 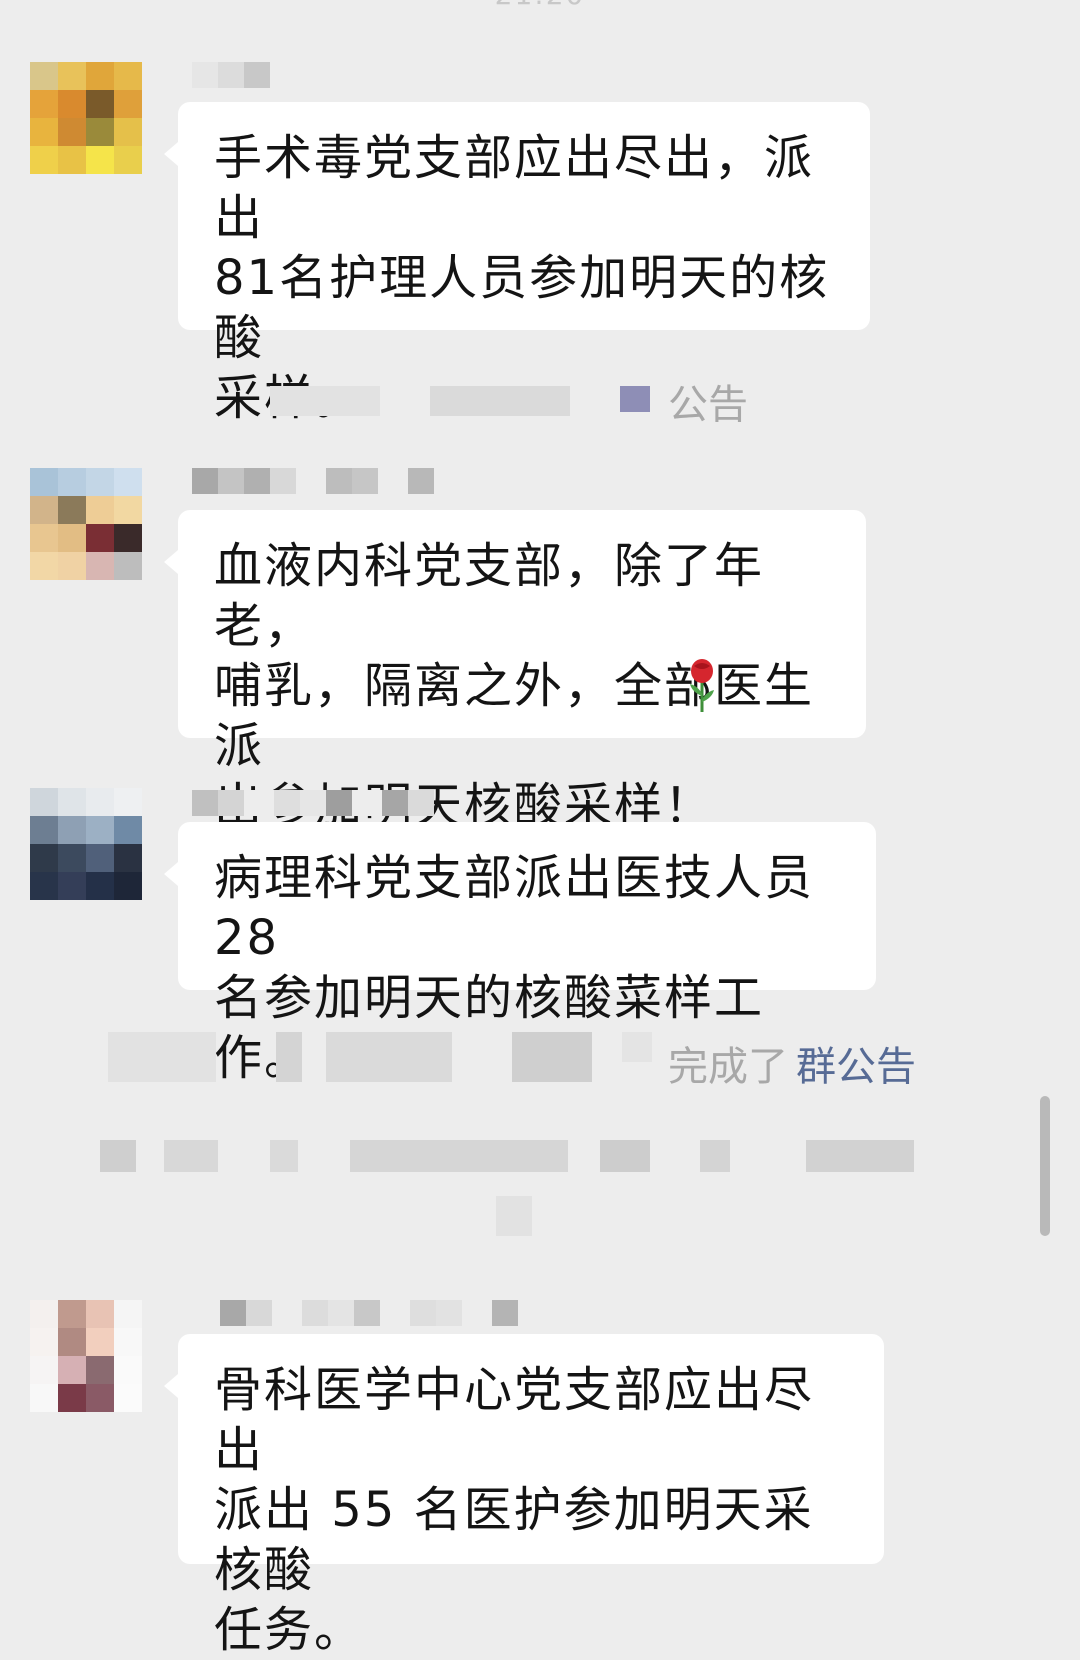 I want to click on scrollbar, so click(x=1045, y=1166).